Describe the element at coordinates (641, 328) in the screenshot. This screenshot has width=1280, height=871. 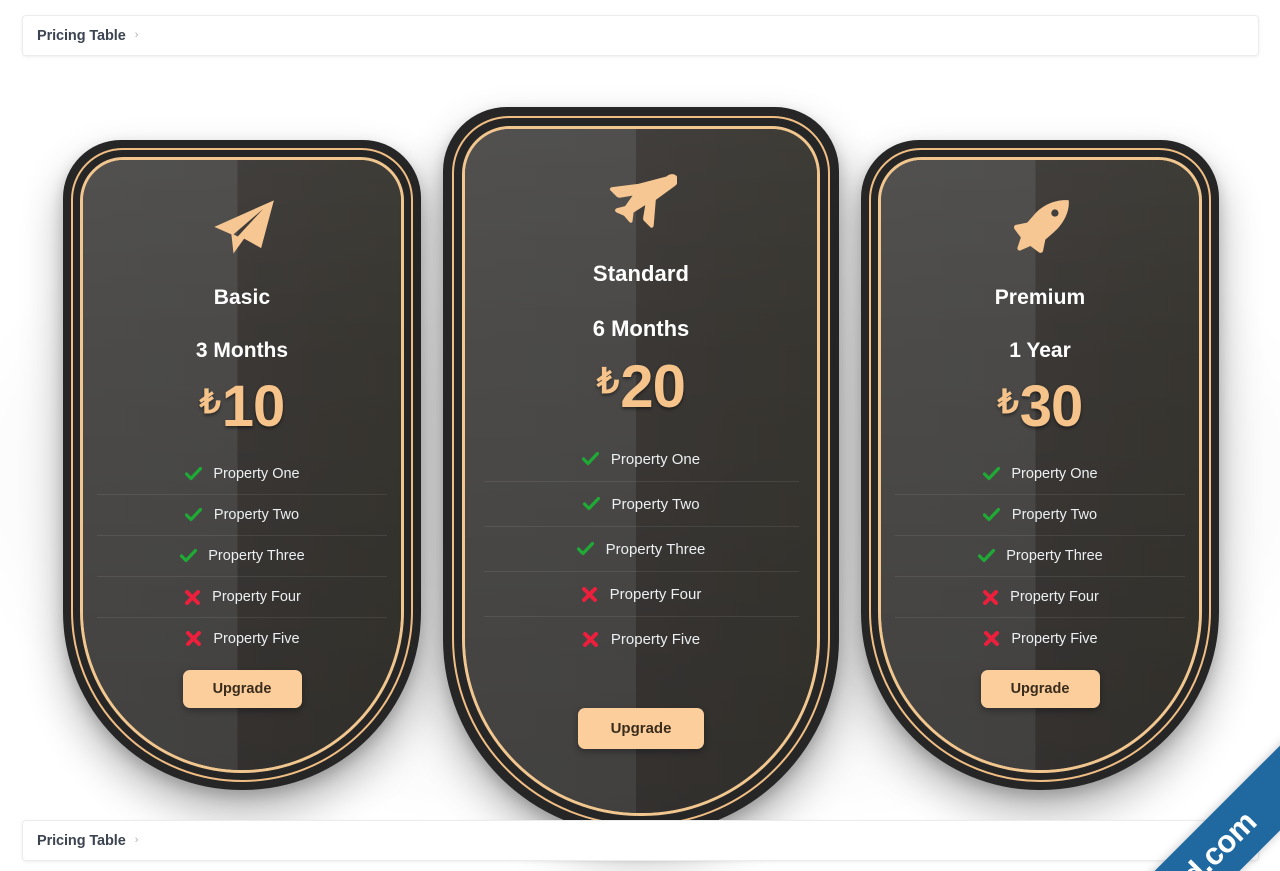
I see `plan-period: 6 Months` at that location.